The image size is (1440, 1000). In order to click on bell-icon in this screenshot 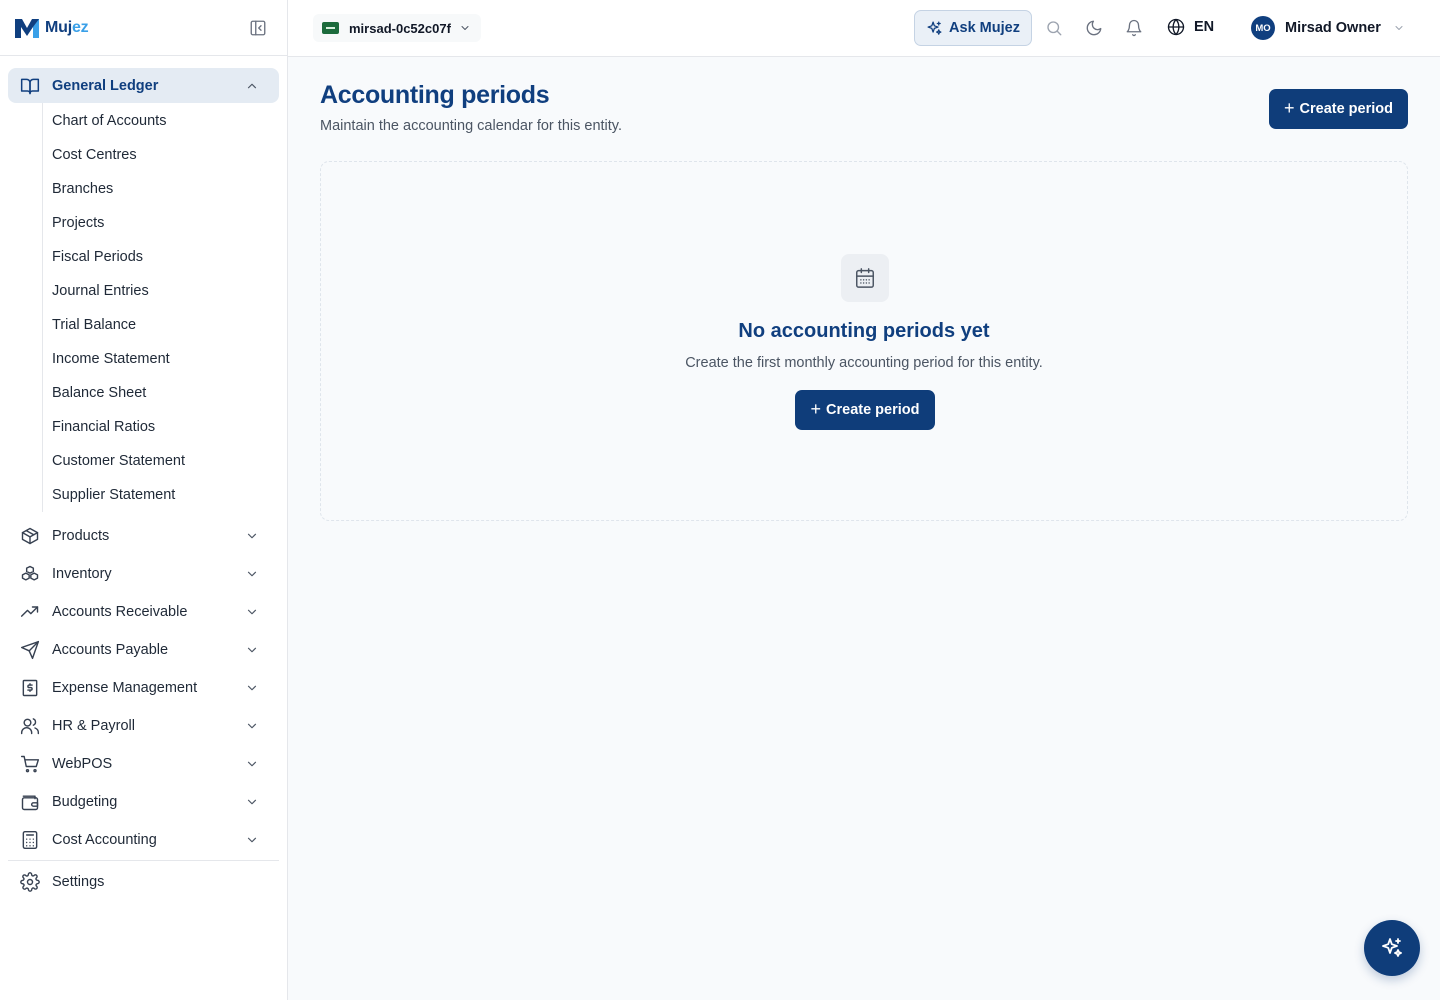, I will do `click(1134, 28)`.